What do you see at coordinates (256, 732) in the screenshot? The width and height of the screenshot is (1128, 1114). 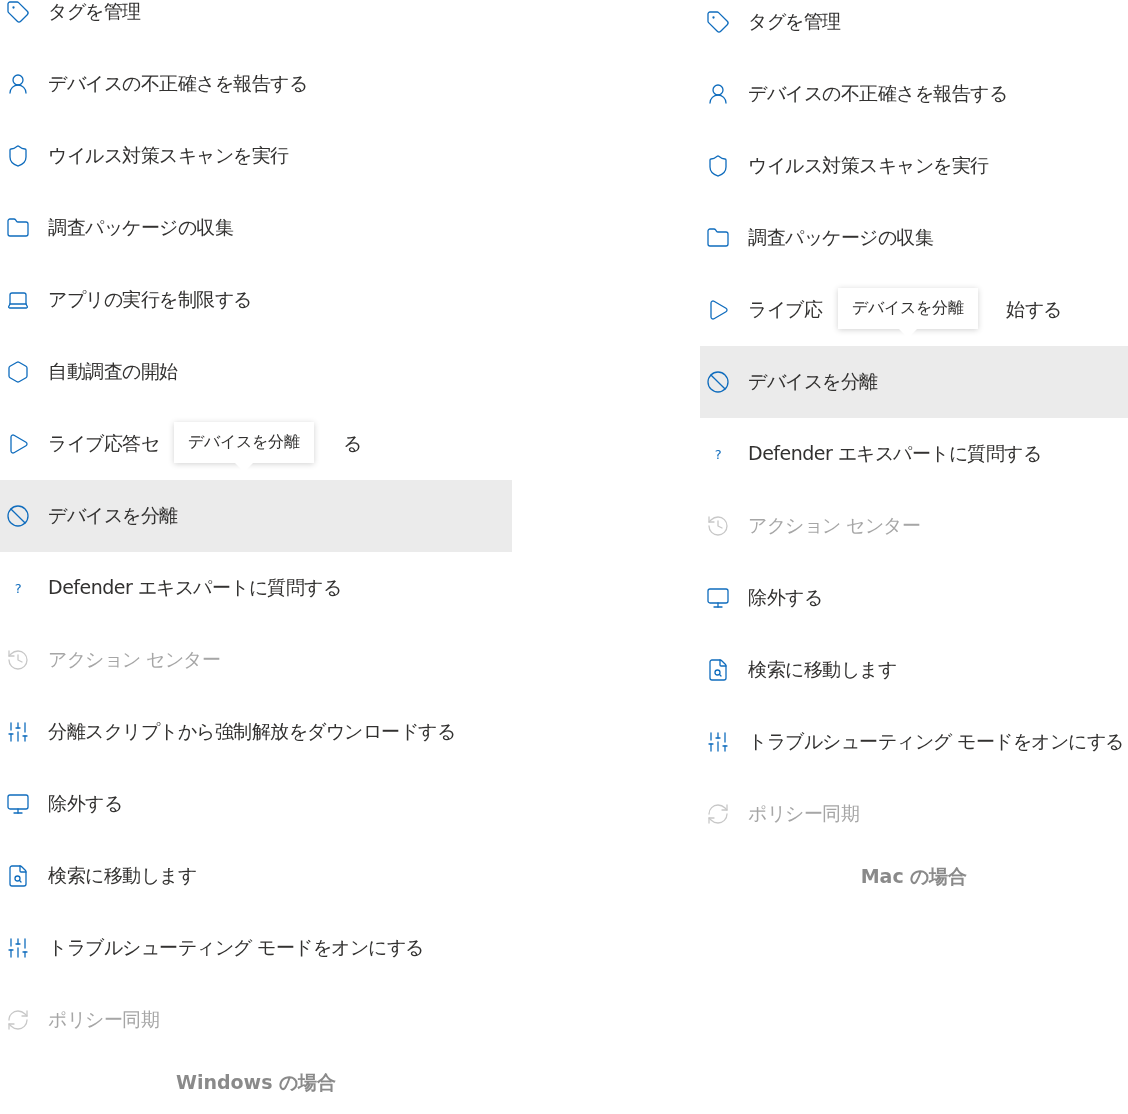 I see `menu-item: 分離スクリプトから強制解放をダウンロードする` at bounding box center [256, 732].